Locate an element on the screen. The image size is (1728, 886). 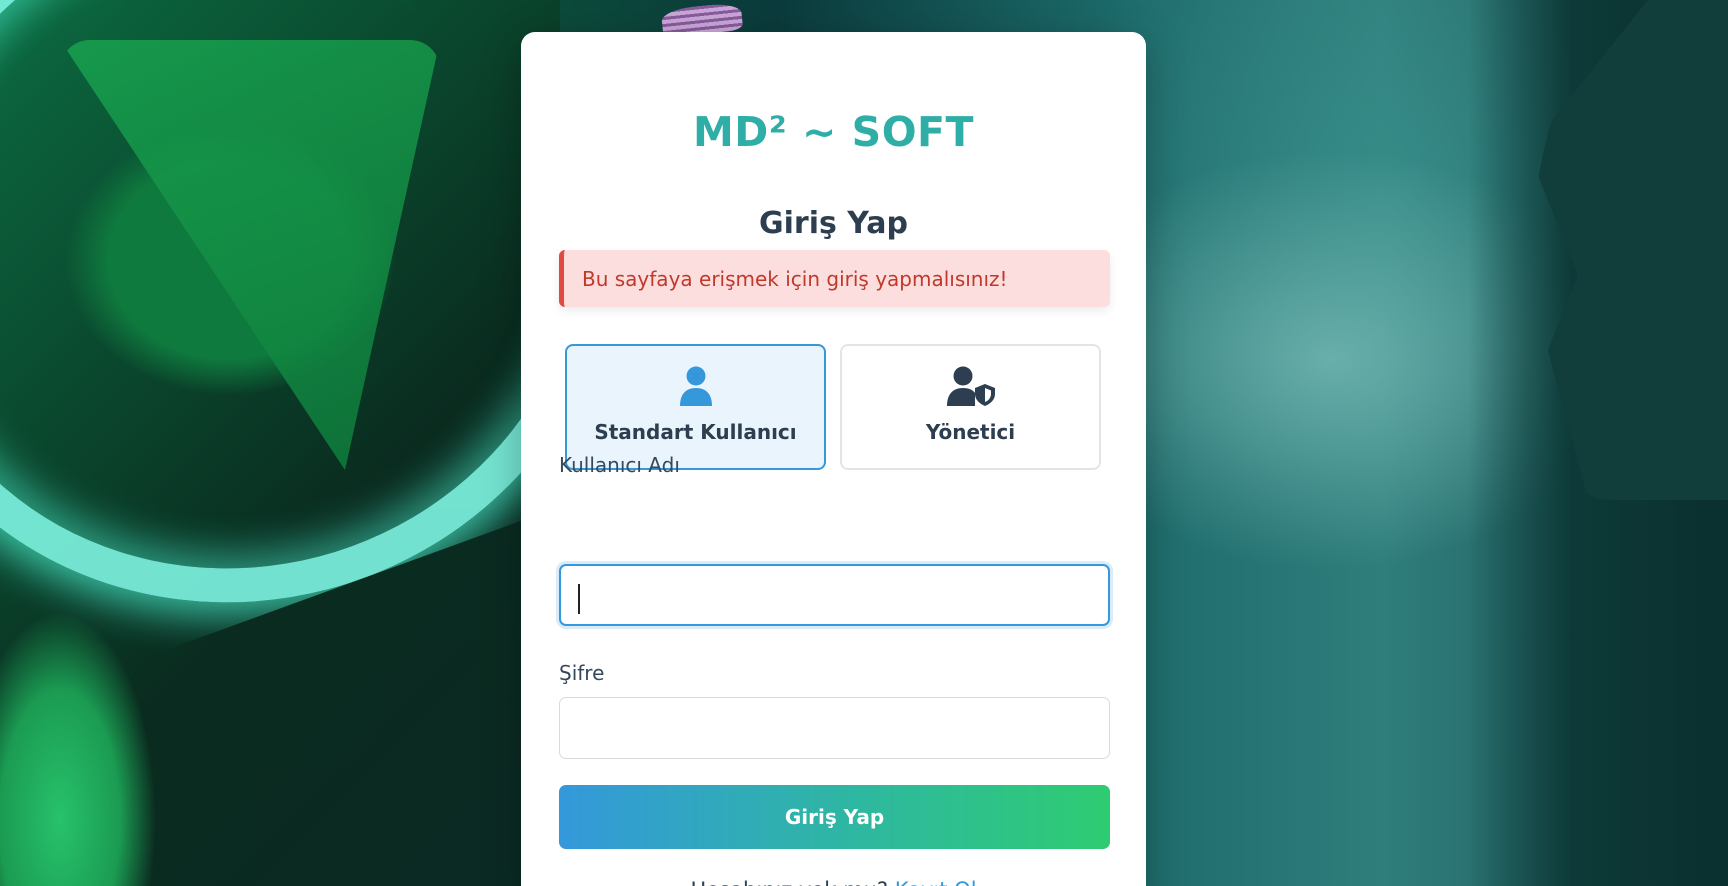
role-option-standard-user: Standart Kullanıcı is located at coordinates (695, 407).